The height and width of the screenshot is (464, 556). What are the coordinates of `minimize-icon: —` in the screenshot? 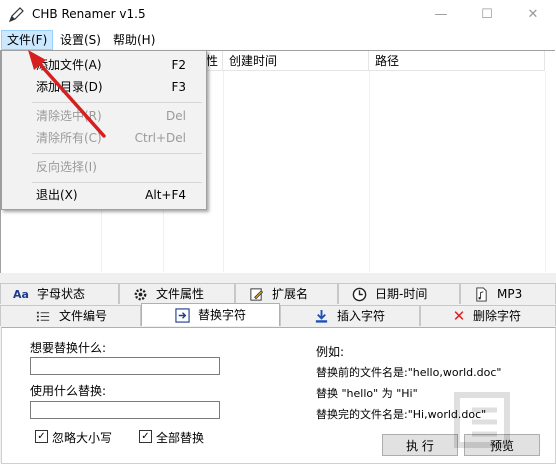 It's located at (441, 14).